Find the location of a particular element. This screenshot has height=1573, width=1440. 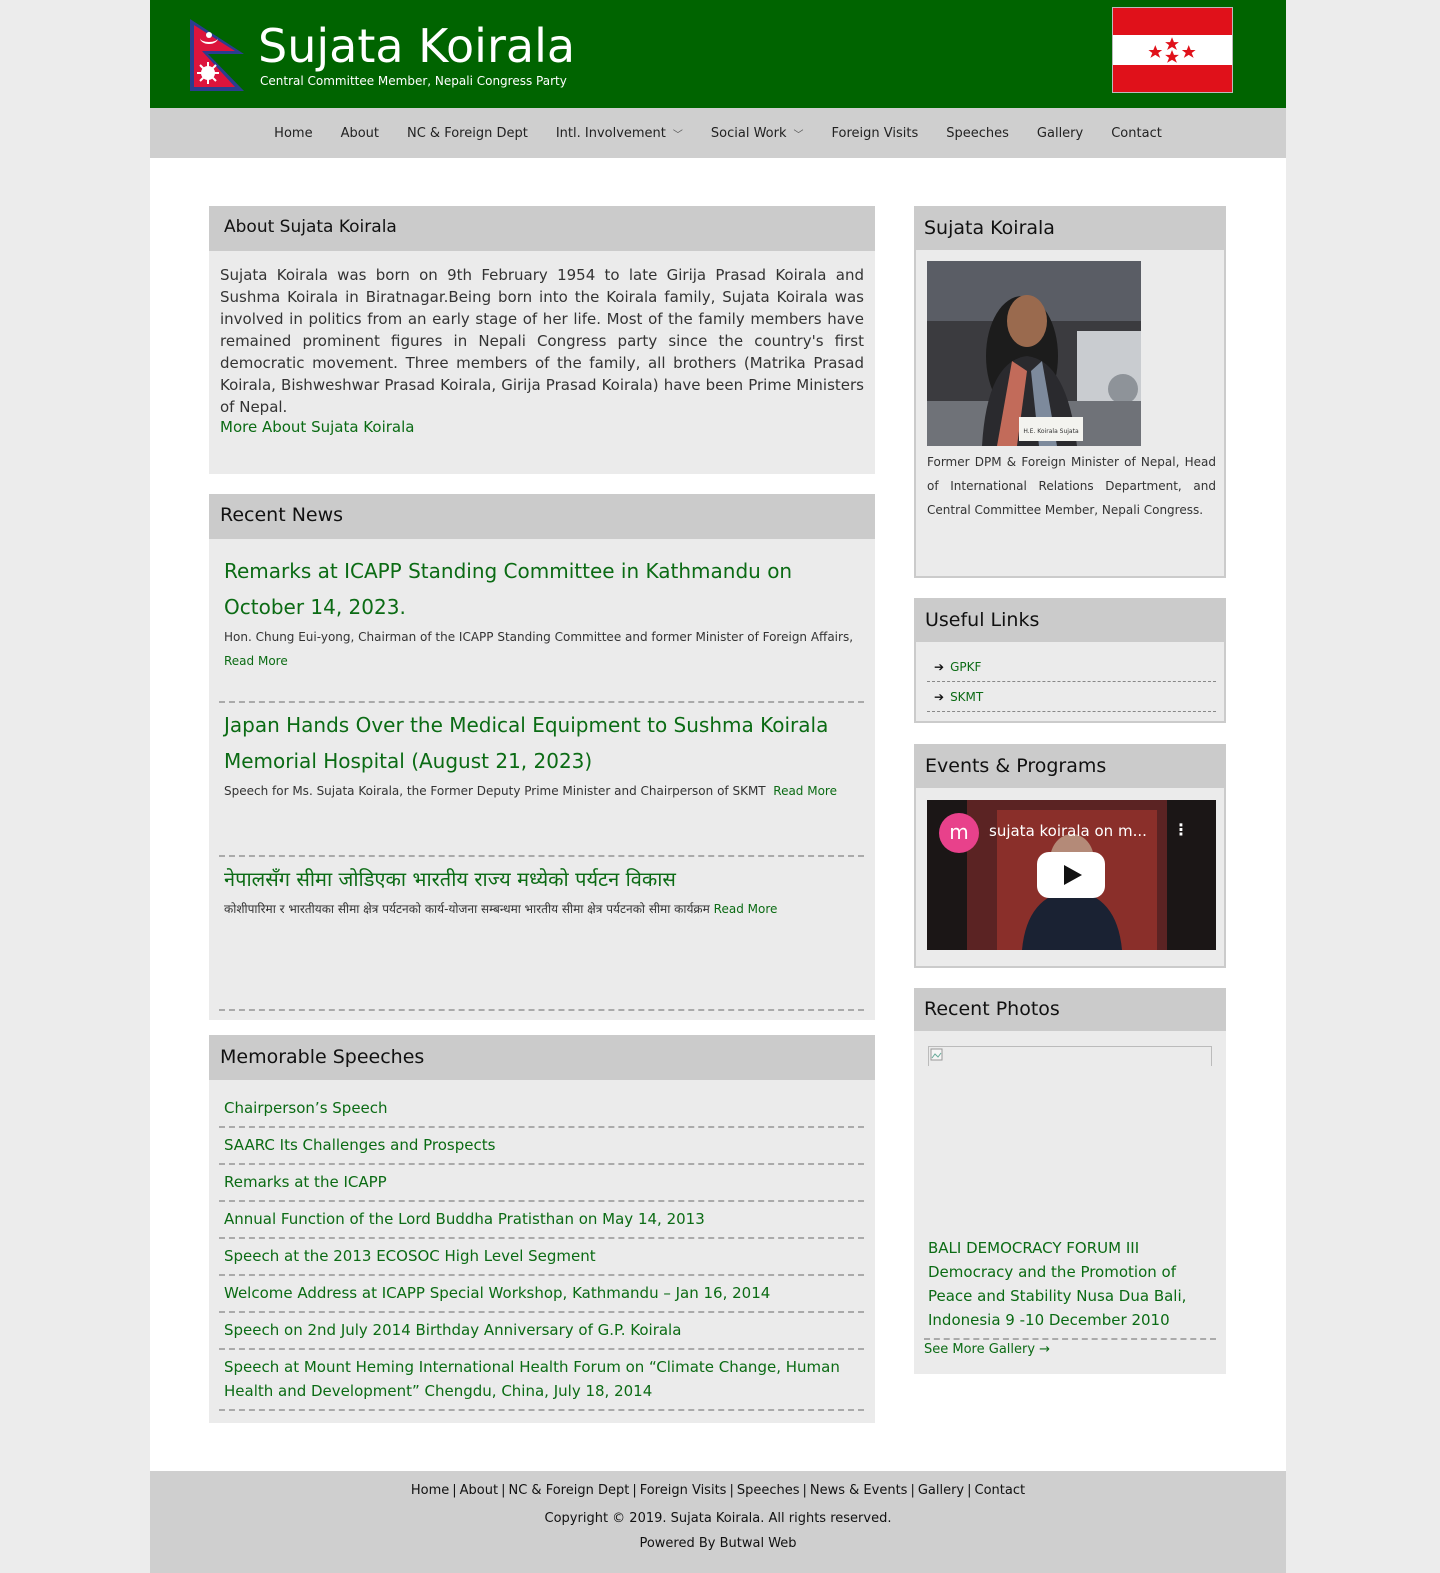

nav-item-foreign-visits: Foreign Visits is located at coordinates (875, 133).